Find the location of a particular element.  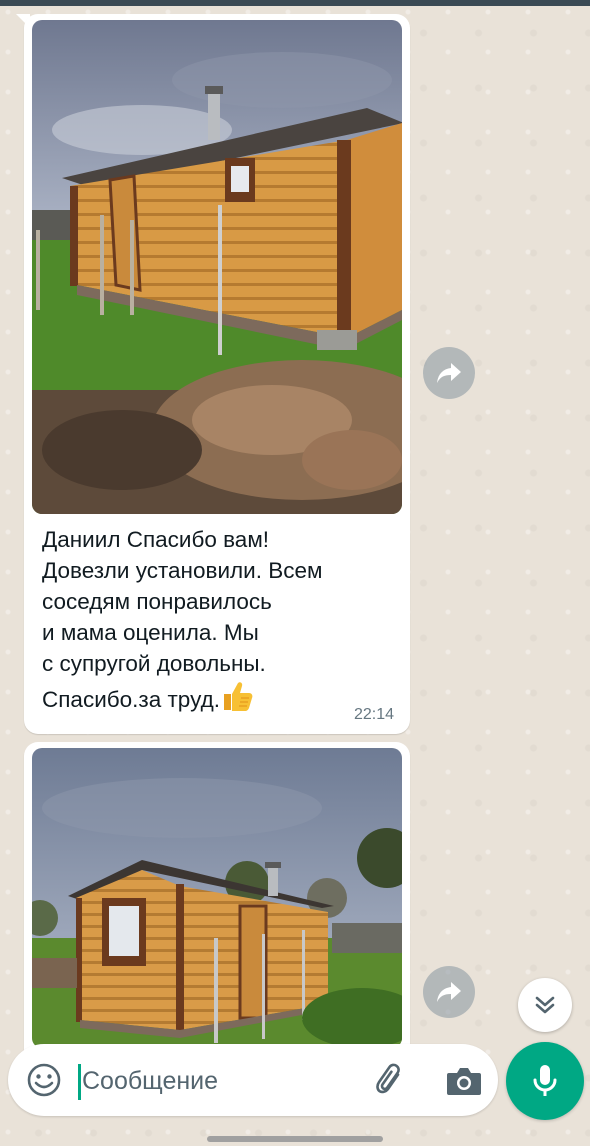

camera-icon is located at coordinates (464, 1081).